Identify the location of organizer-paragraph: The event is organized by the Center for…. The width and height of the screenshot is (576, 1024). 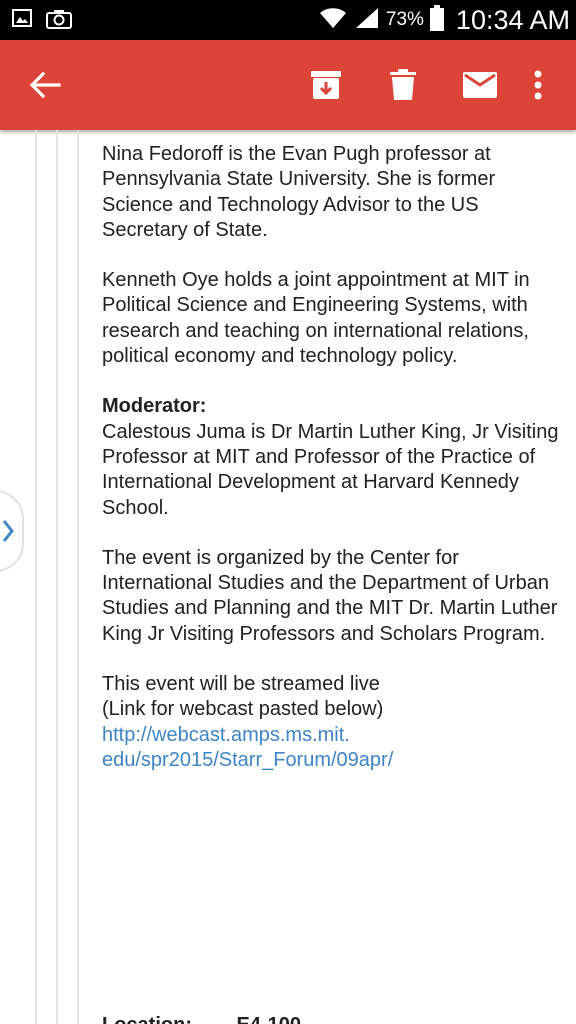
(330, 595).